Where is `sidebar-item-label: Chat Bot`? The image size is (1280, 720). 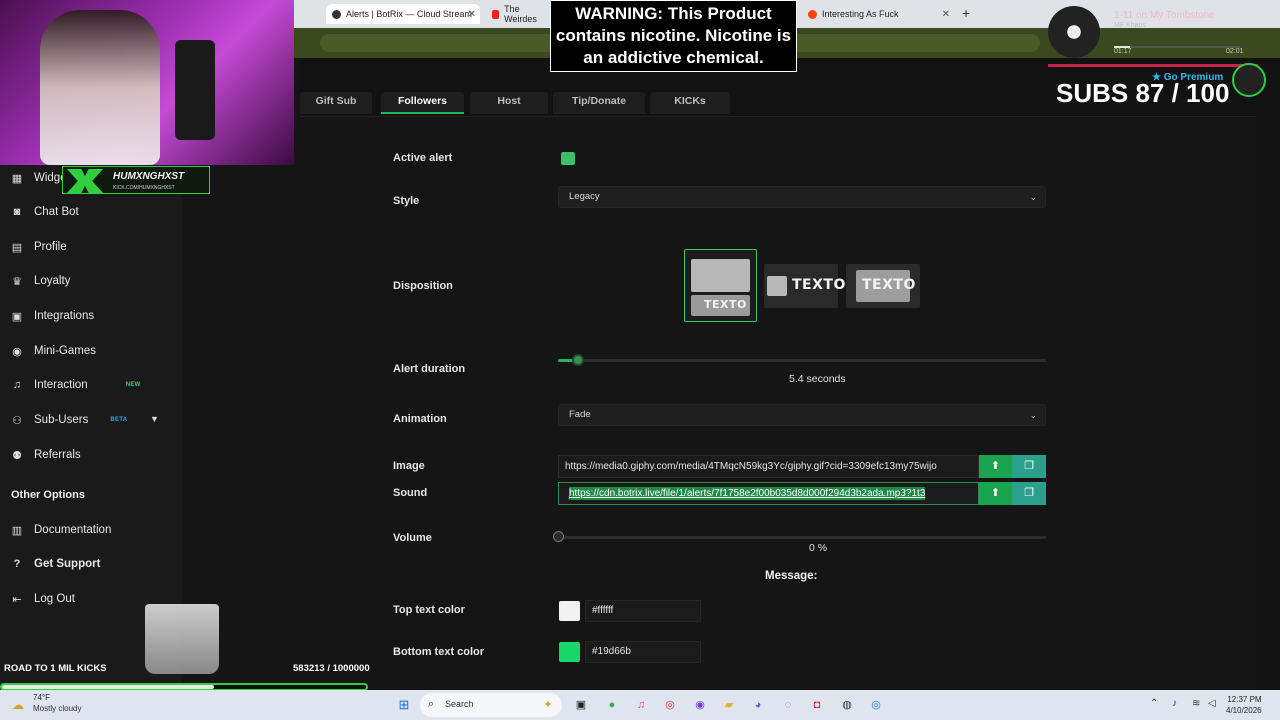
sidebar-item-label: Chat Bot is located at coordinates (56, 212).